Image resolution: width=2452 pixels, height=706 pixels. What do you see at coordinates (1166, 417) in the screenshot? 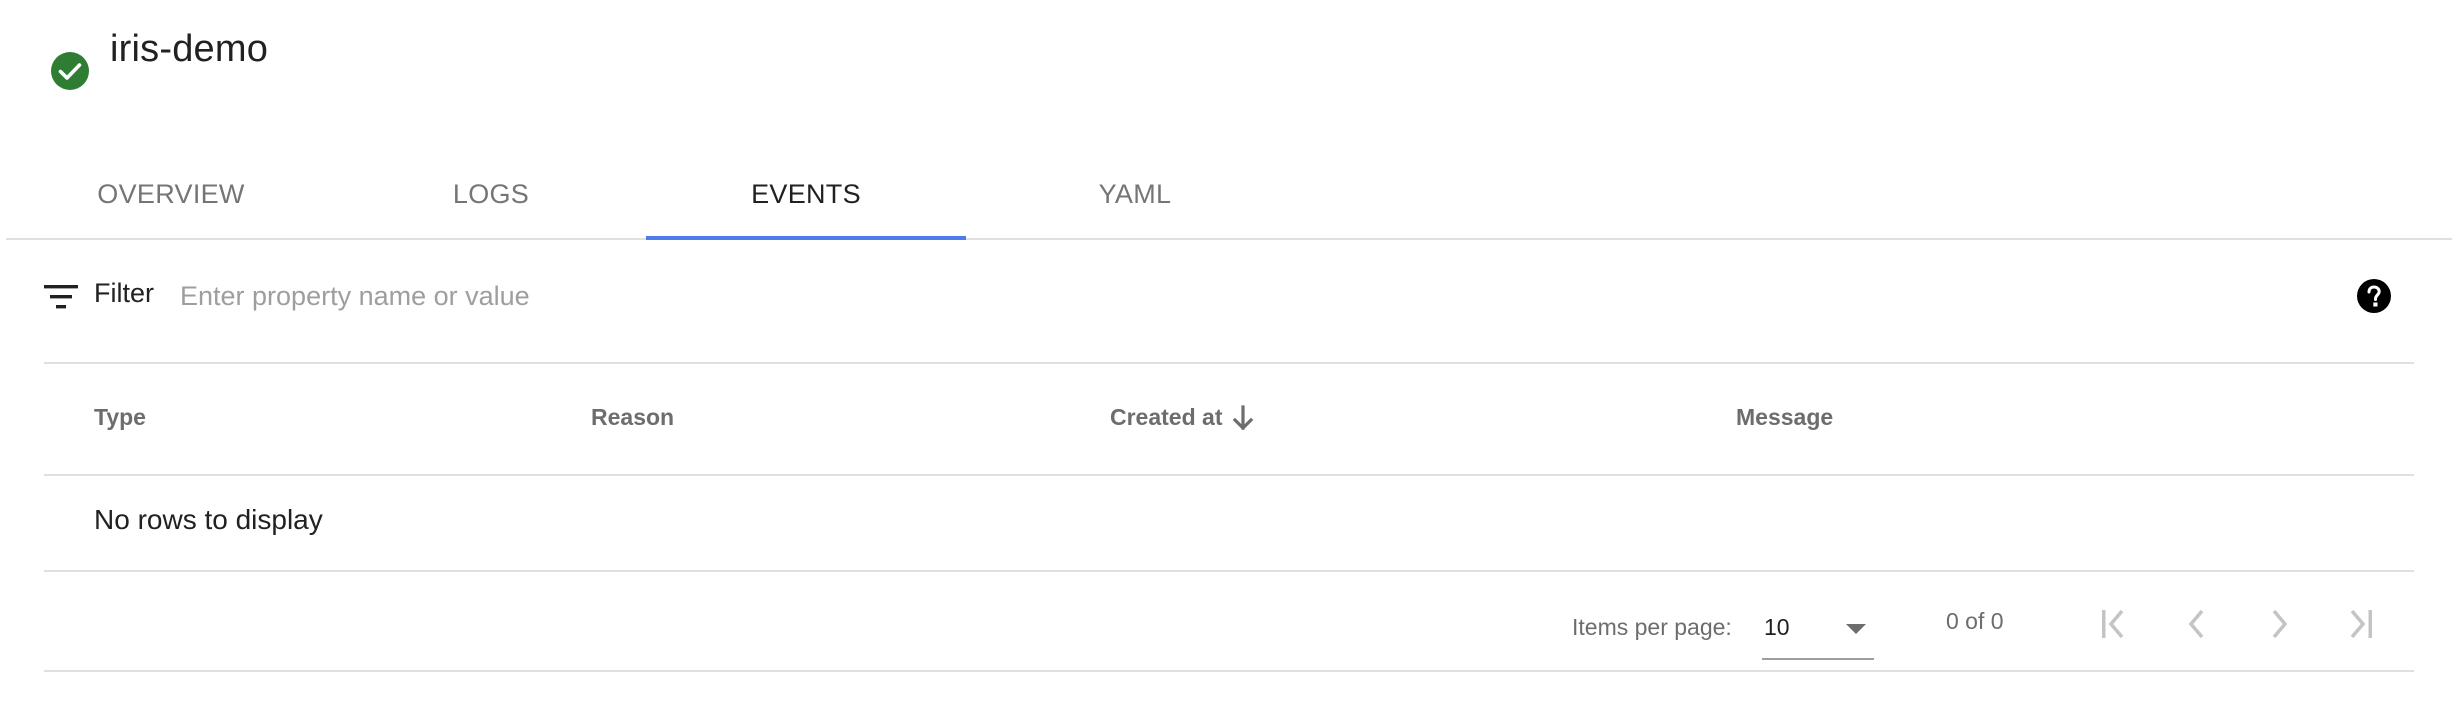
I see `column-header-created-at: Created at` at bounding box center [1166, 417].